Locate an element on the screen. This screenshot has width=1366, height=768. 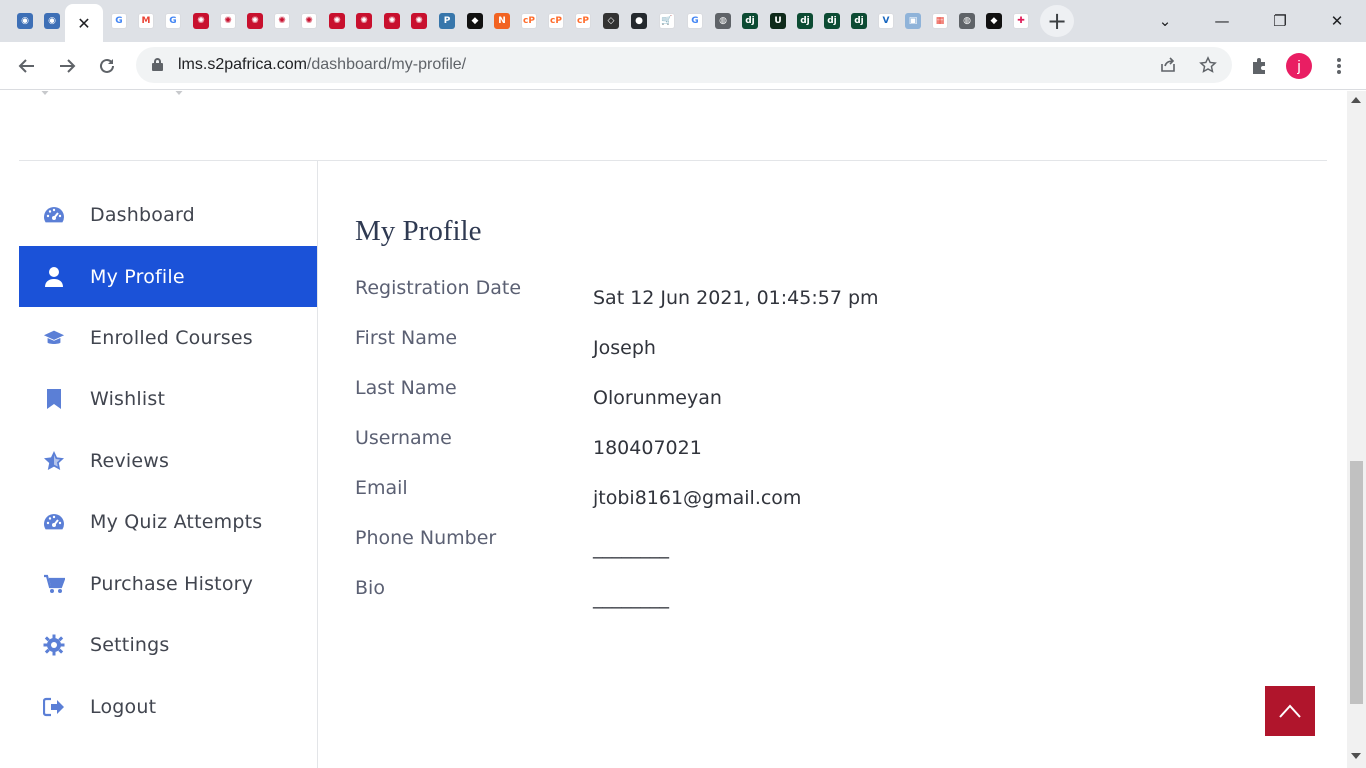
browser-tab: U is located at coordinates (778, 21).